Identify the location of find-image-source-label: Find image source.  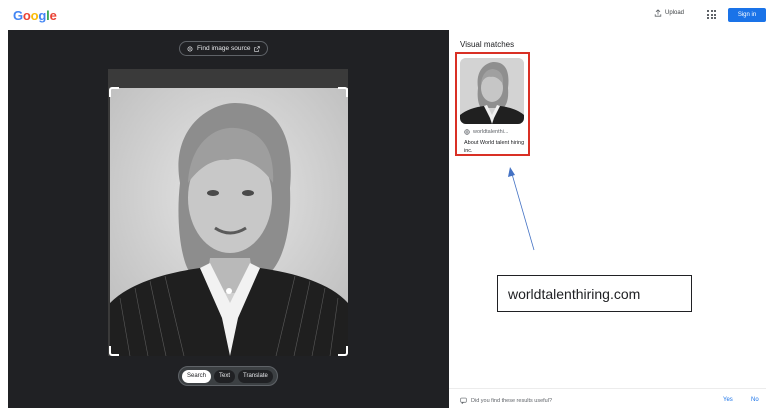
(224, 48).